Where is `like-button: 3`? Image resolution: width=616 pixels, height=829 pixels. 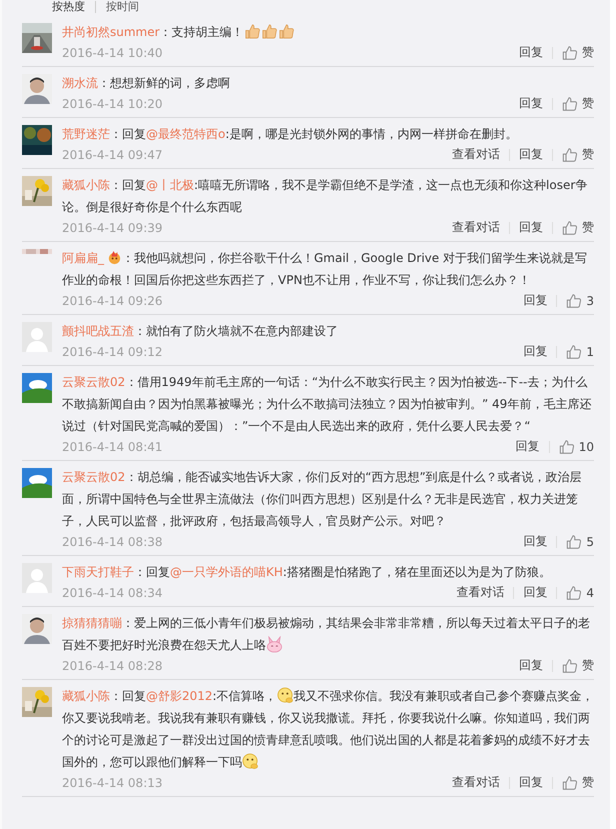
like-button: 3 is located at coordinates (580, 300).